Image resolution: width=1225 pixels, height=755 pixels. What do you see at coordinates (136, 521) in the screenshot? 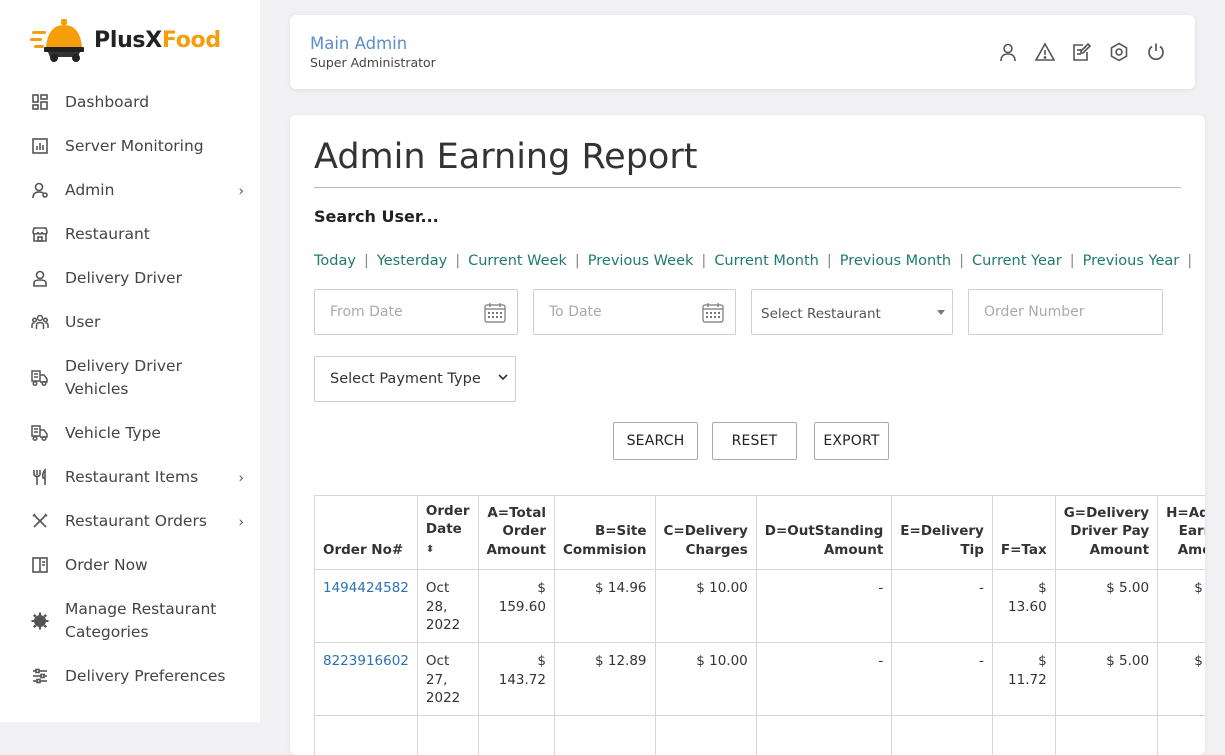
I see `sidebar-item-label: Restaurant Orders` at bounding box center [136, 521].